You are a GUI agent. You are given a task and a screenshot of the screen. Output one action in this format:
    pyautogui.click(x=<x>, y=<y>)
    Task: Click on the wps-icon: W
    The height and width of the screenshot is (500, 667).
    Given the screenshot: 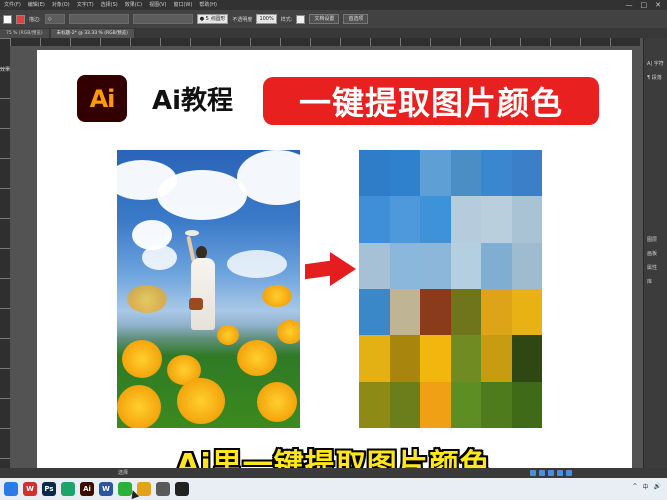 What is the action you would take?
    pyautogui.click(x=30, y=489)
    